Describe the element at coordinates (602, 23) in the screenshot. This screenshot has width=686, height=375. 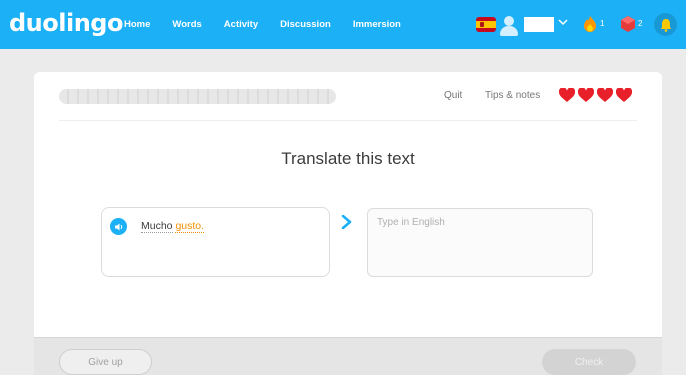
I see `streak-count: 1` at that location.